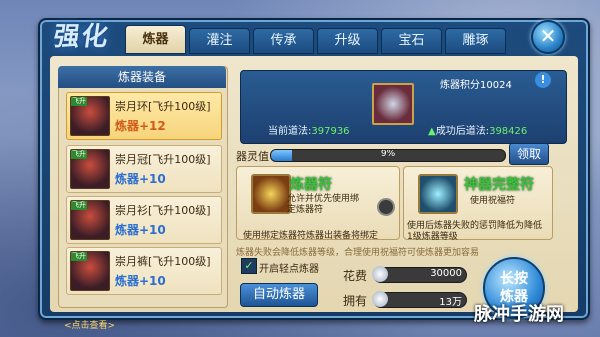 This screenshot has width=600, height=337. I want to click on spirit-percent: 9%, so click(388, 154).